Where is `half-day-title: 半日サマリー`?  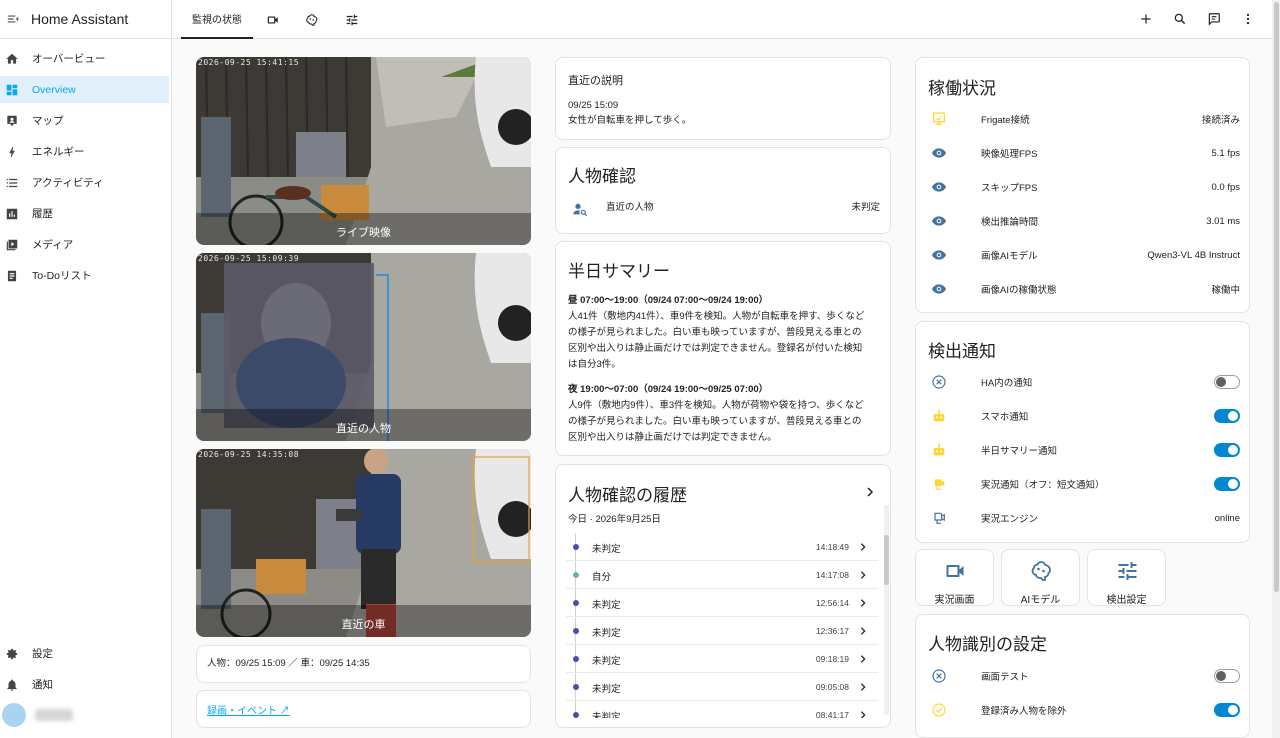 half-day-title: 半日サマリー is located at coordinates (619, 271).